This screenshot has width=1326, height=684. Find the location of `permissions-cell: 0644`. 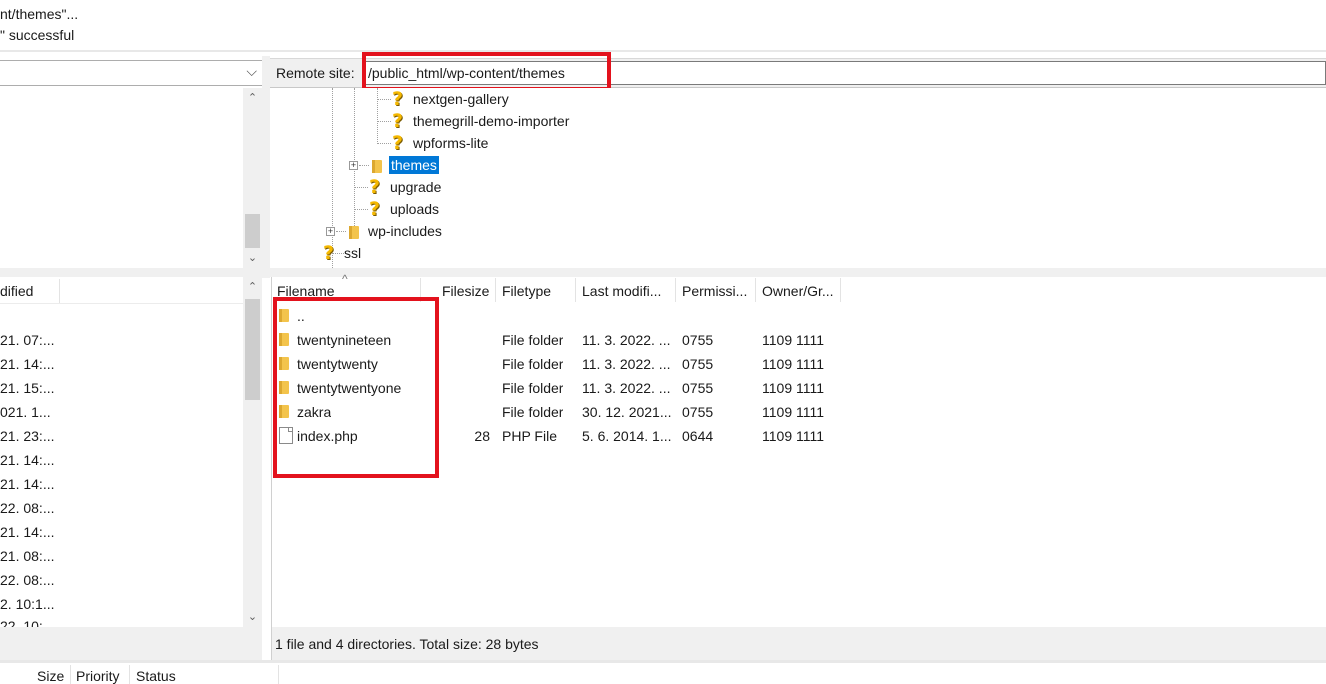

permissions-cell: 0644 is located at coordinates (698, 436).